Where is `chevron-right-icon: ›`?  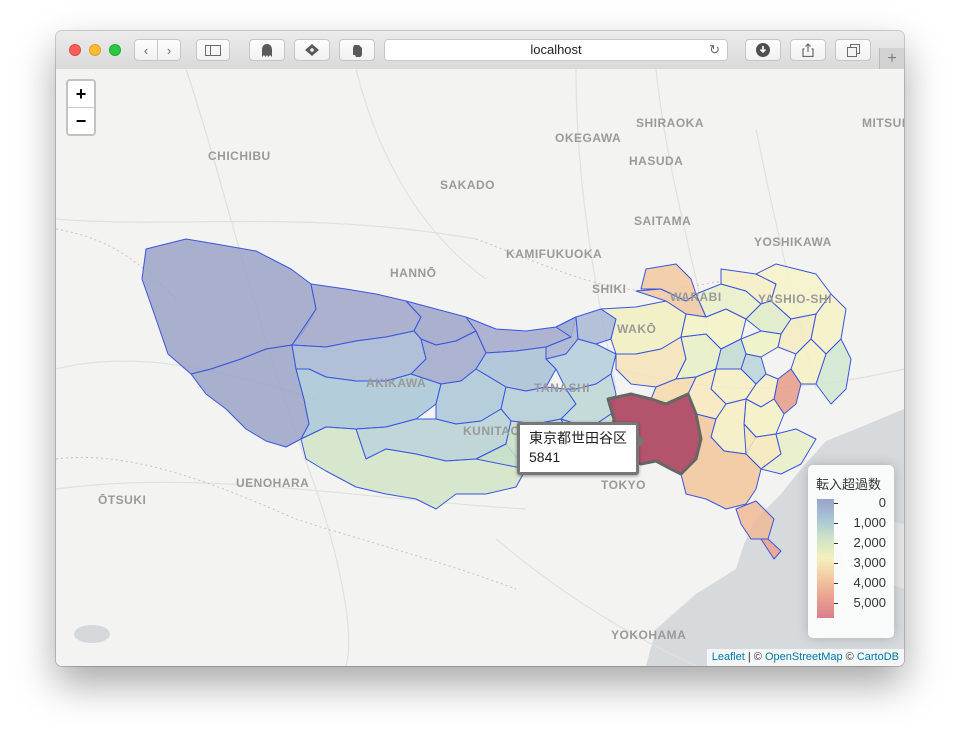 chevron-right-icon: › is located at coordinates (169, 50).